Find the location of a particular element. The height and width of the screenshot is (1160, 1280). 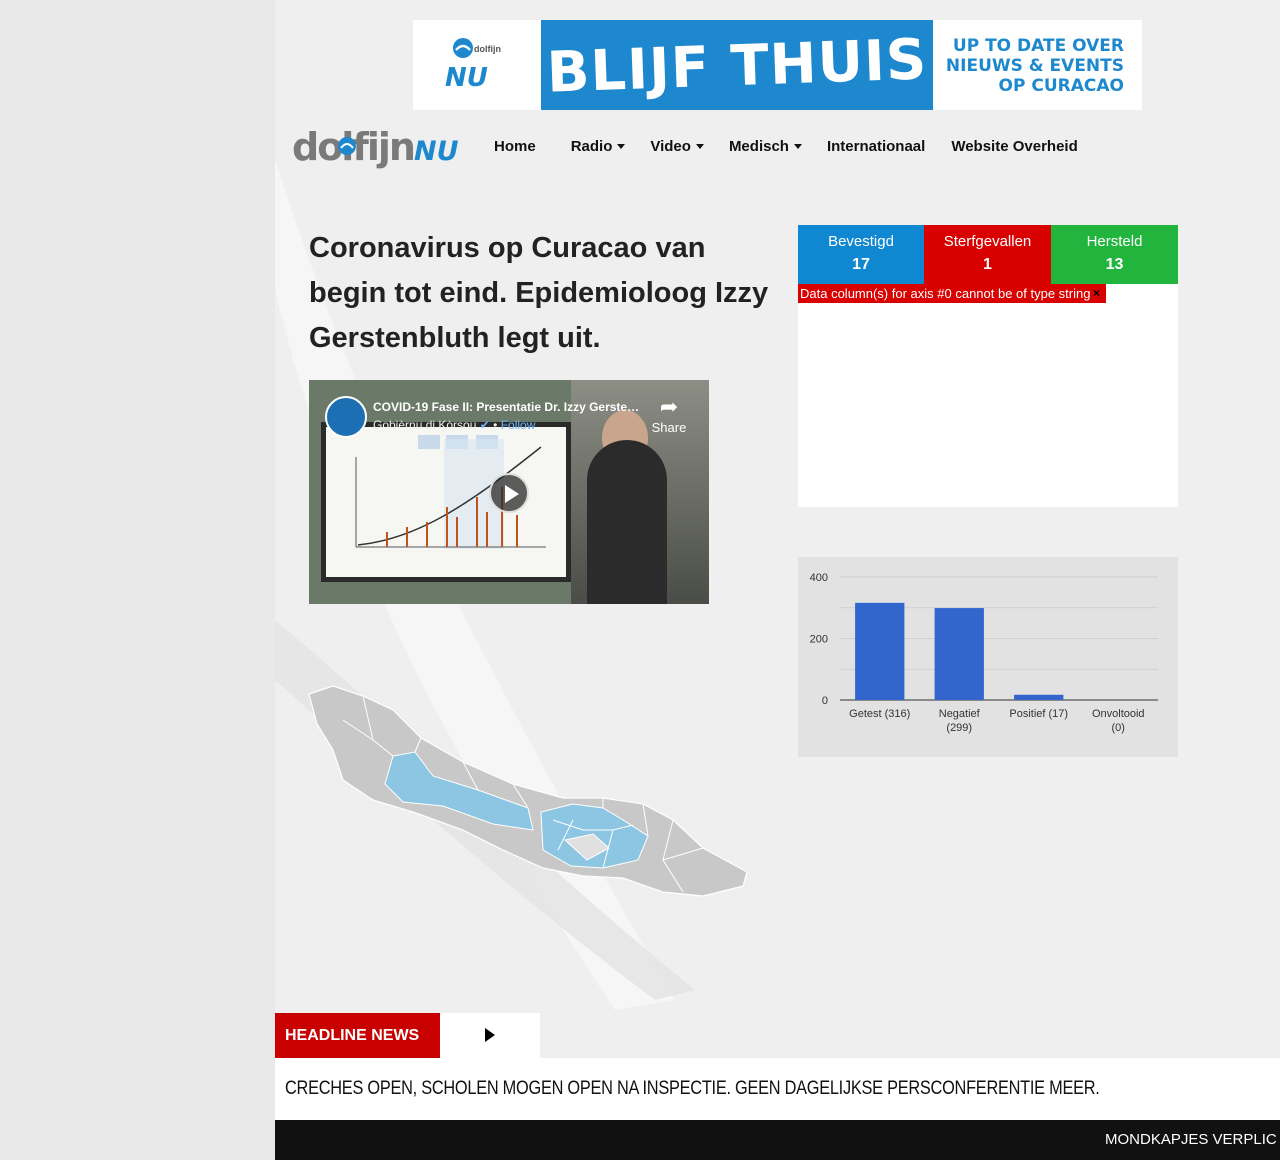

thumbnail-chart-graphic is located at coordinates (446, 502).